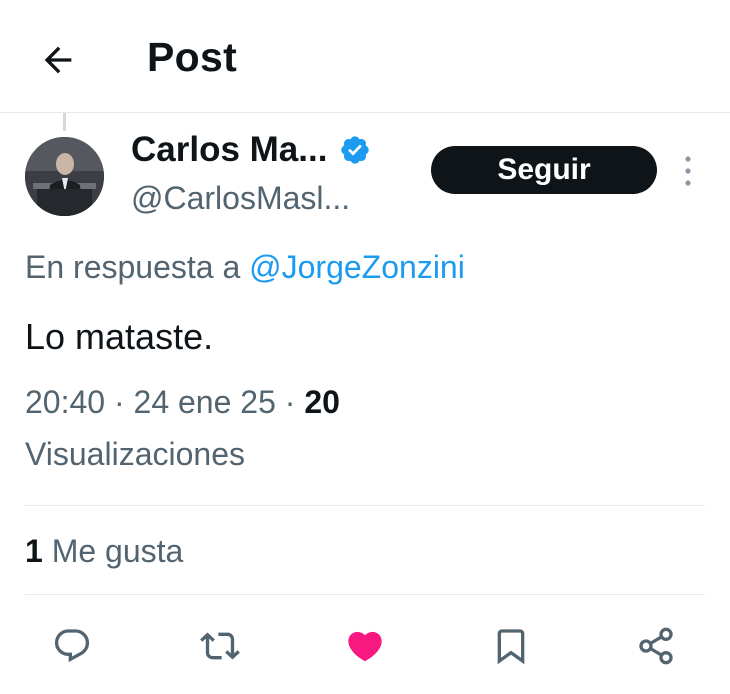 The height and width of the screenshot is (694, 730). I want to click on likes-count: 1, so click(34, 551).